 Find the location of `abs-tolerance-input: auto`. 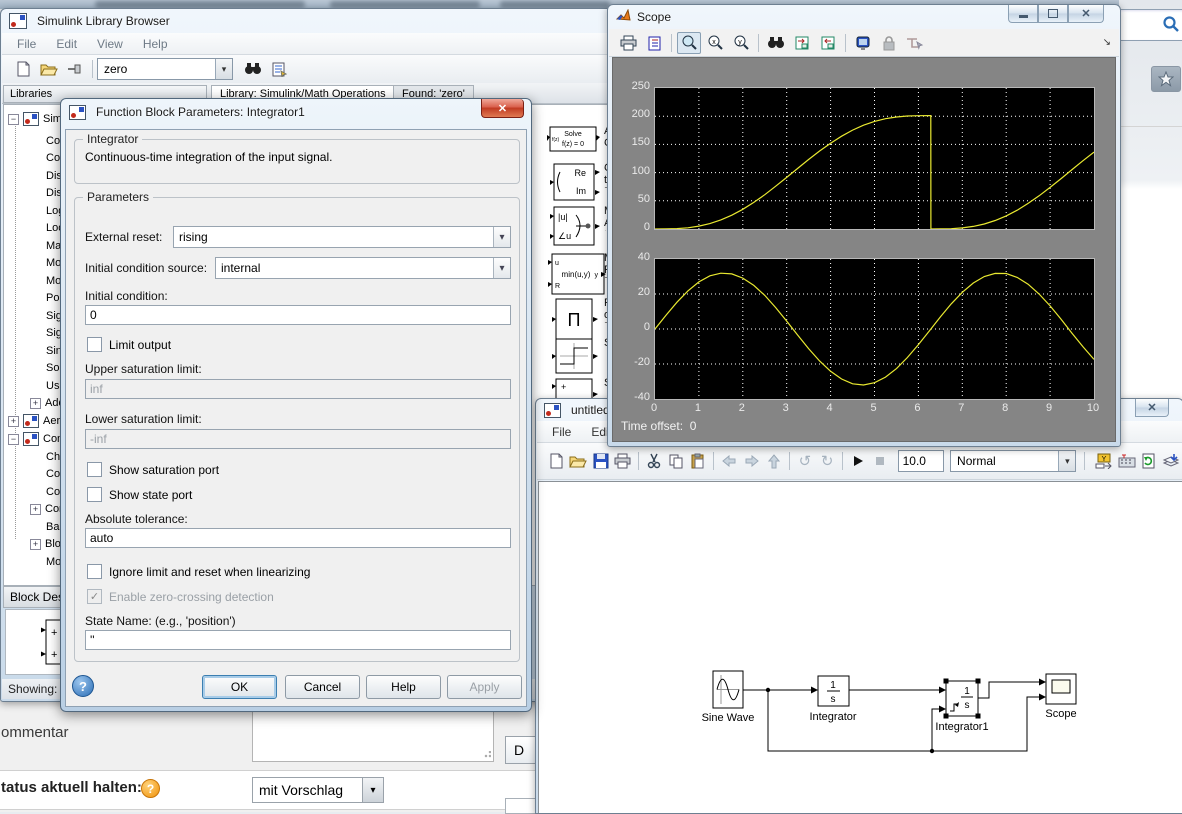

abs-tolerance-input: auto is located at coordinates (298, 538).